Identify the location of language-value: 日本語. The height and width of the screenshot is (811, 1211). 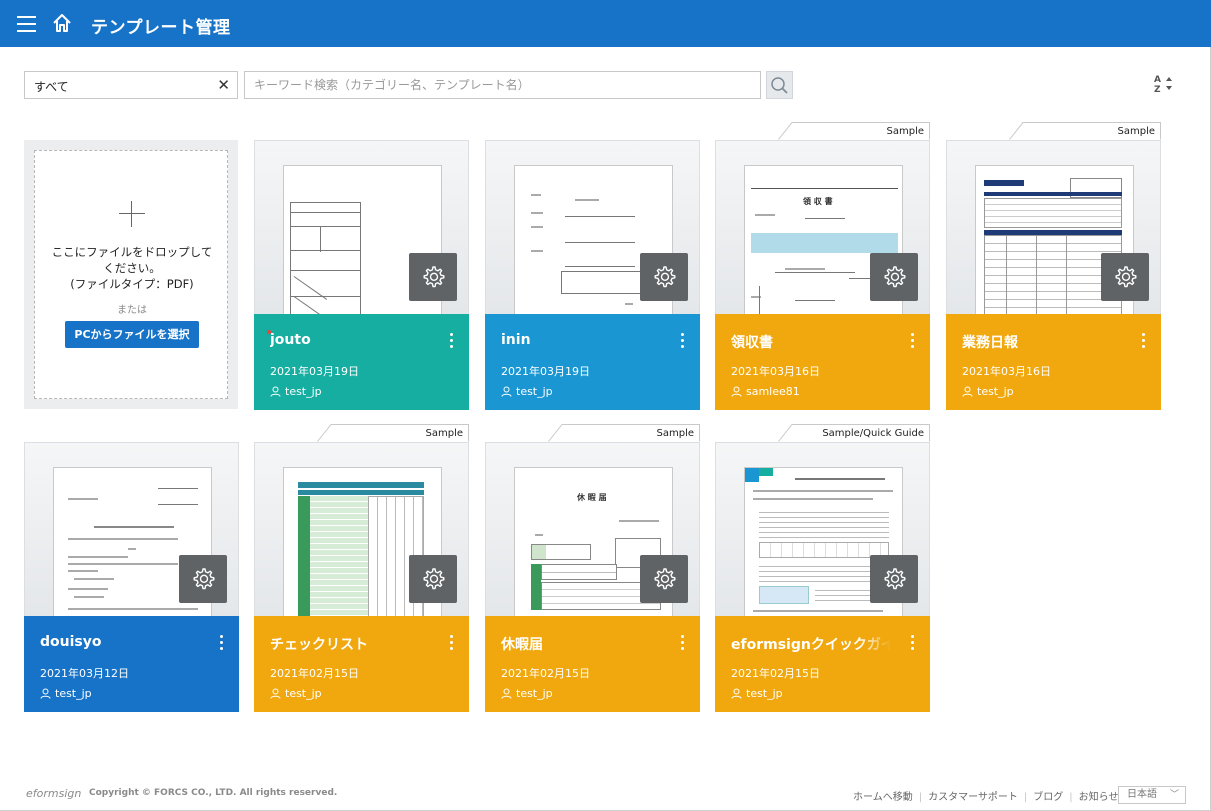
(1142, 794).